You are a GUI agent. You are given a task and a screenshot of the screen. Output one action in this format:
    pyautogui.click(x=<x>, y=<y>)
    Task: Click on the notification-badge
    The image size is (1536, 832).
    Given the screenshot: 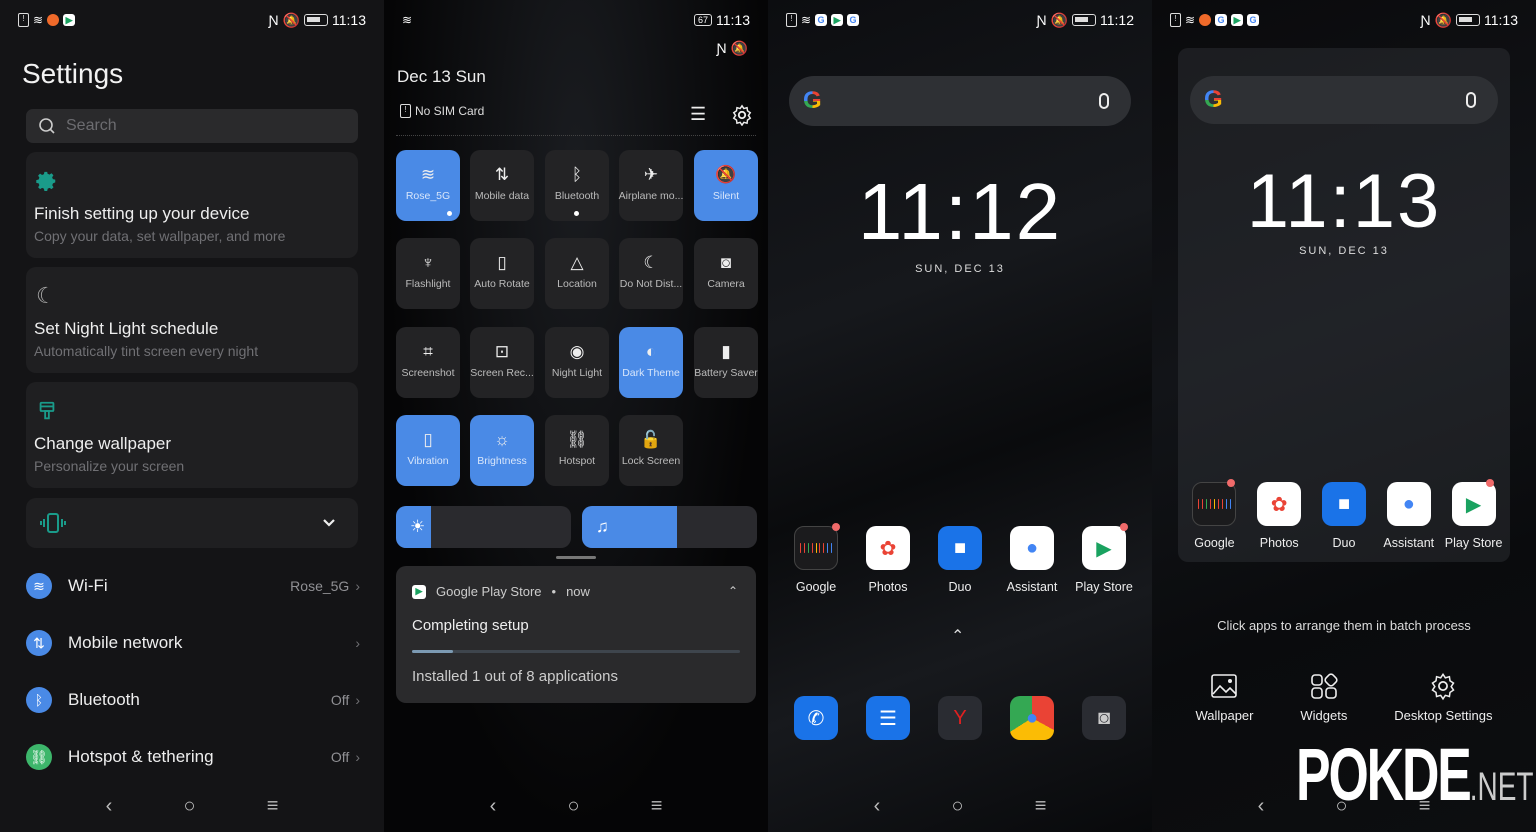 What is the action you would take?
    pyautogui.click(x=1230, y=483)
    